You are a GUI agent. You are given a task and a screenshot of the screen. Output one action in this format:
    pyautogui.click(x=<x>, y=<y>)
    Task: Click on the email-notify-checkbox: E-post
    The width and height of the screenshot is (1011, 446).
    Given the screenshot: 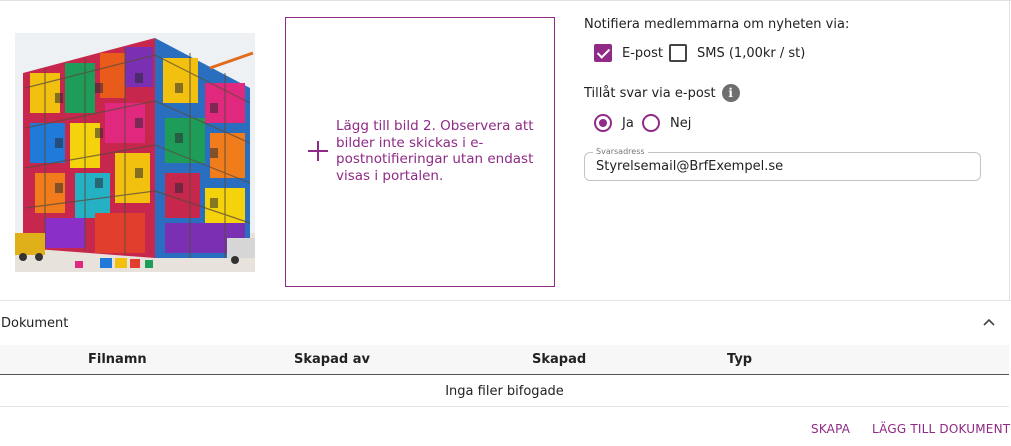 What is the action you would take?
    pyautogui.click(x=628, y=53)
    